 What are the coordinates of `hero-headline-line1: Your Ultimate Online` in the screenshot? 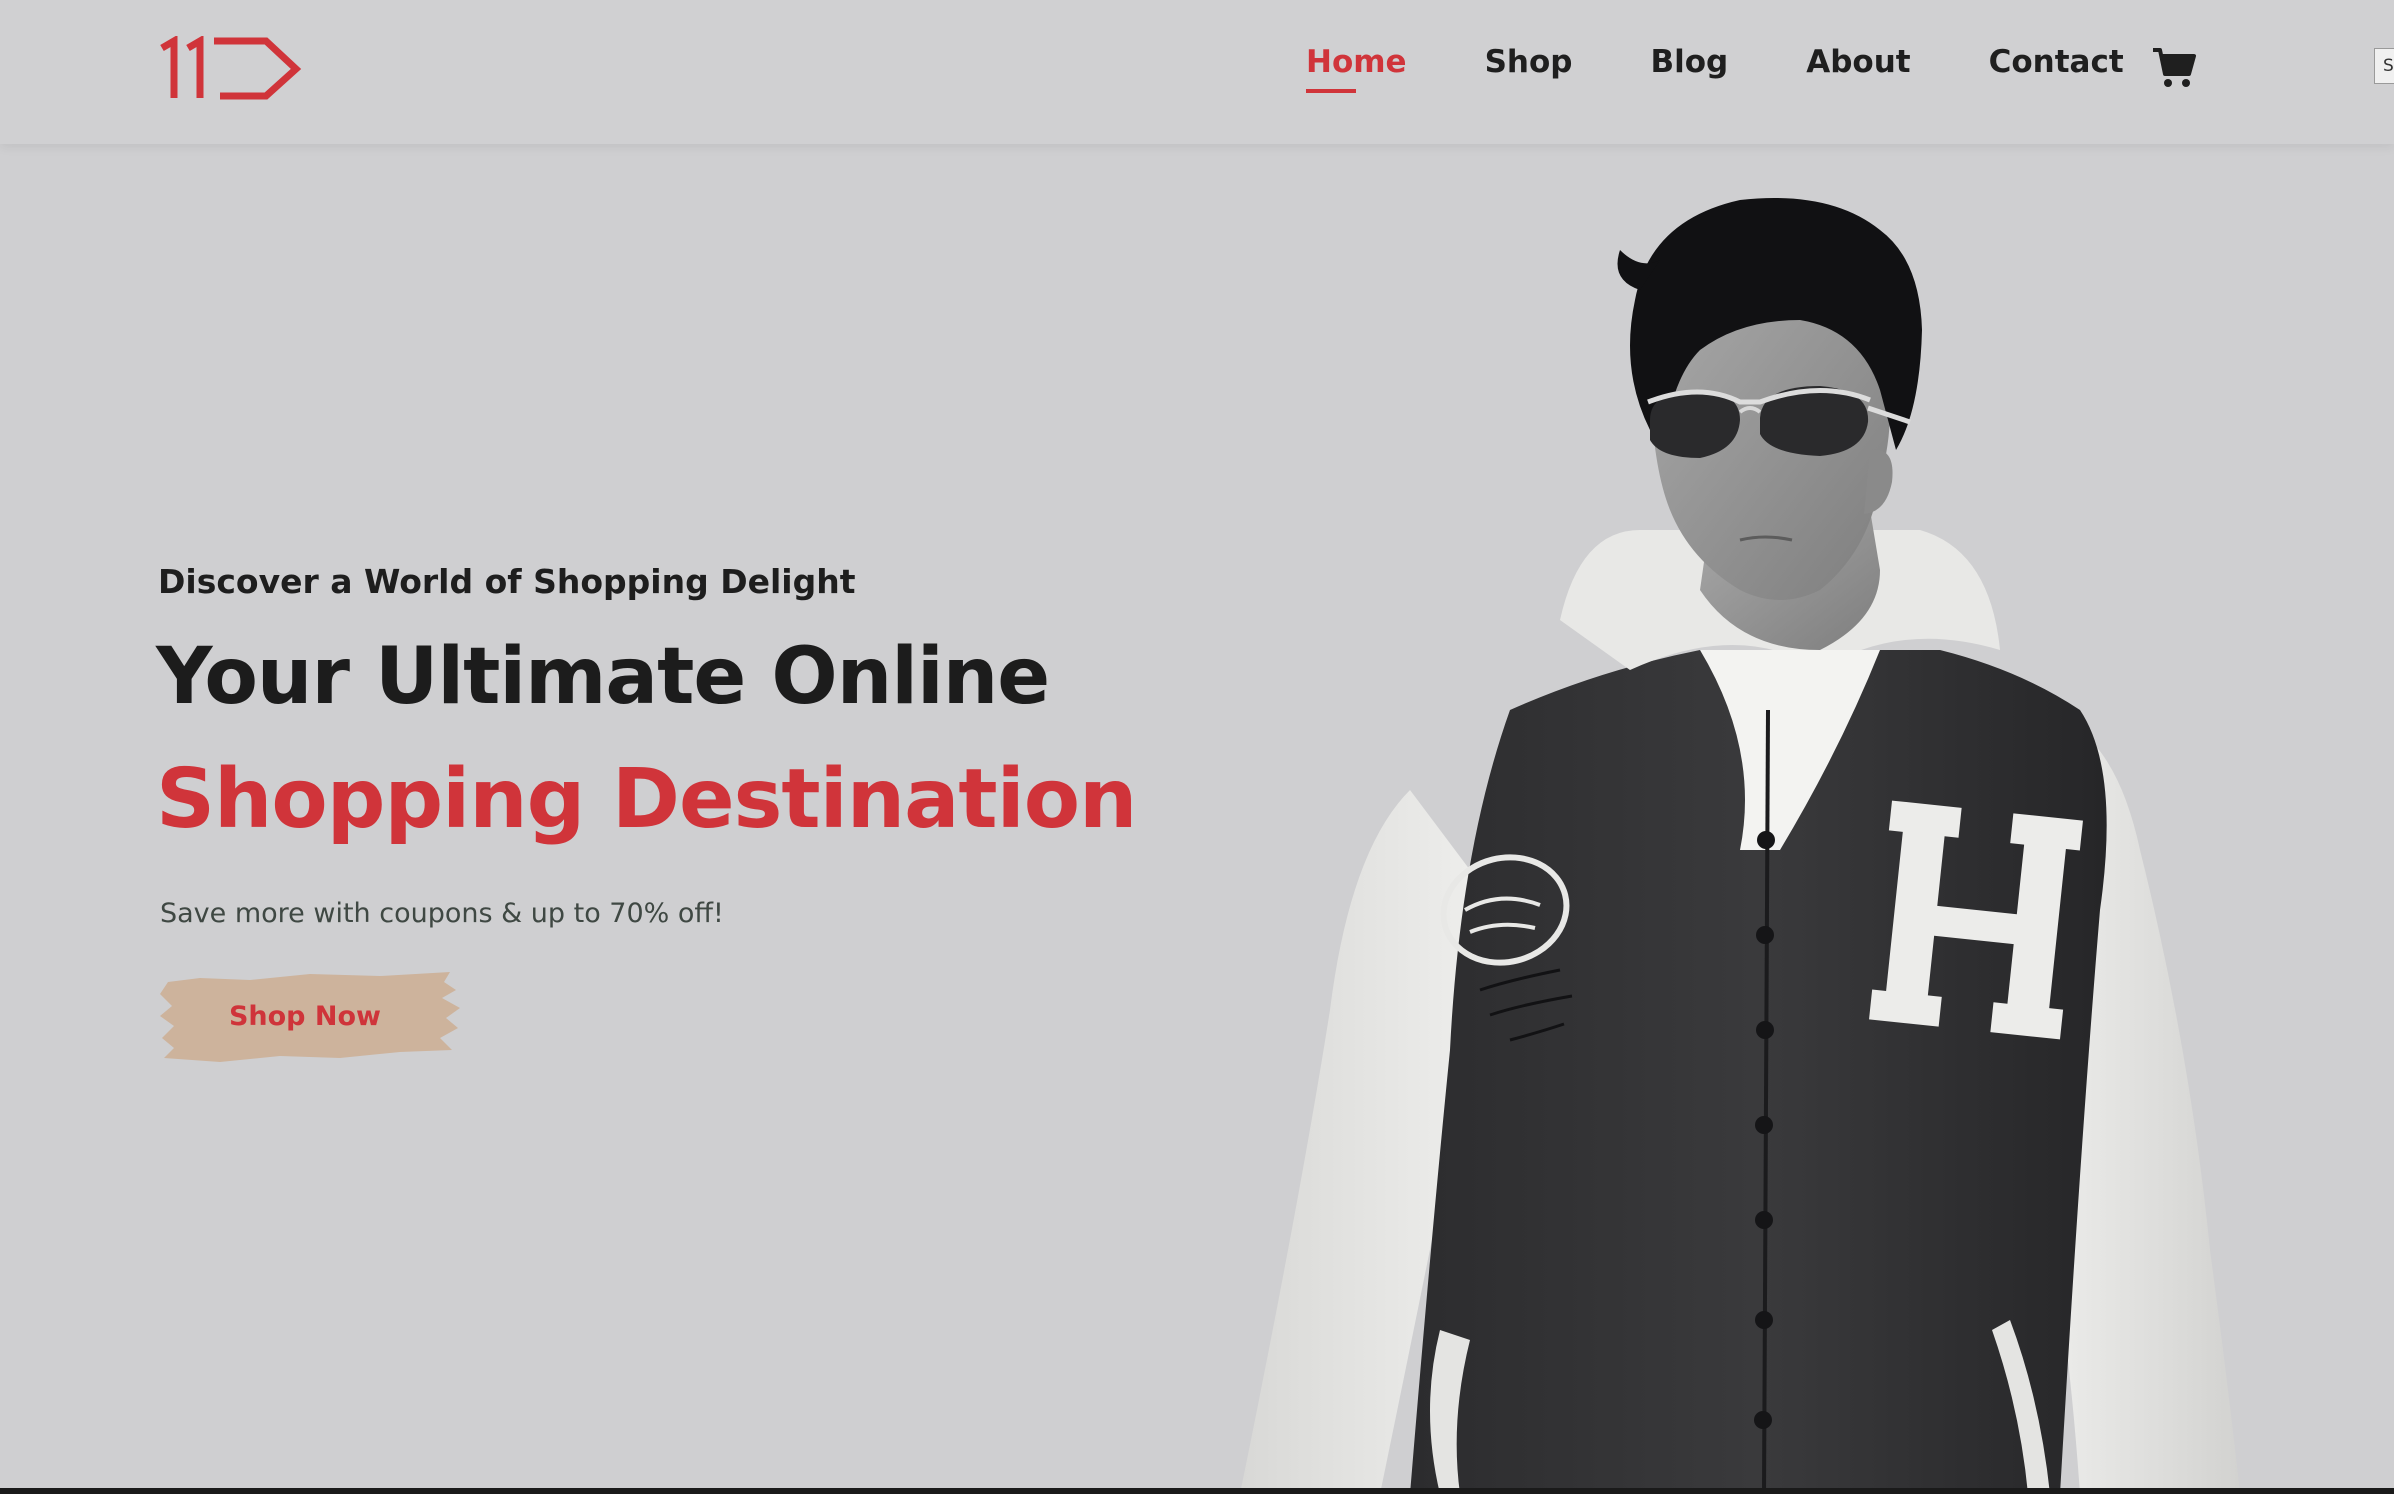 It's located at (603, 677).